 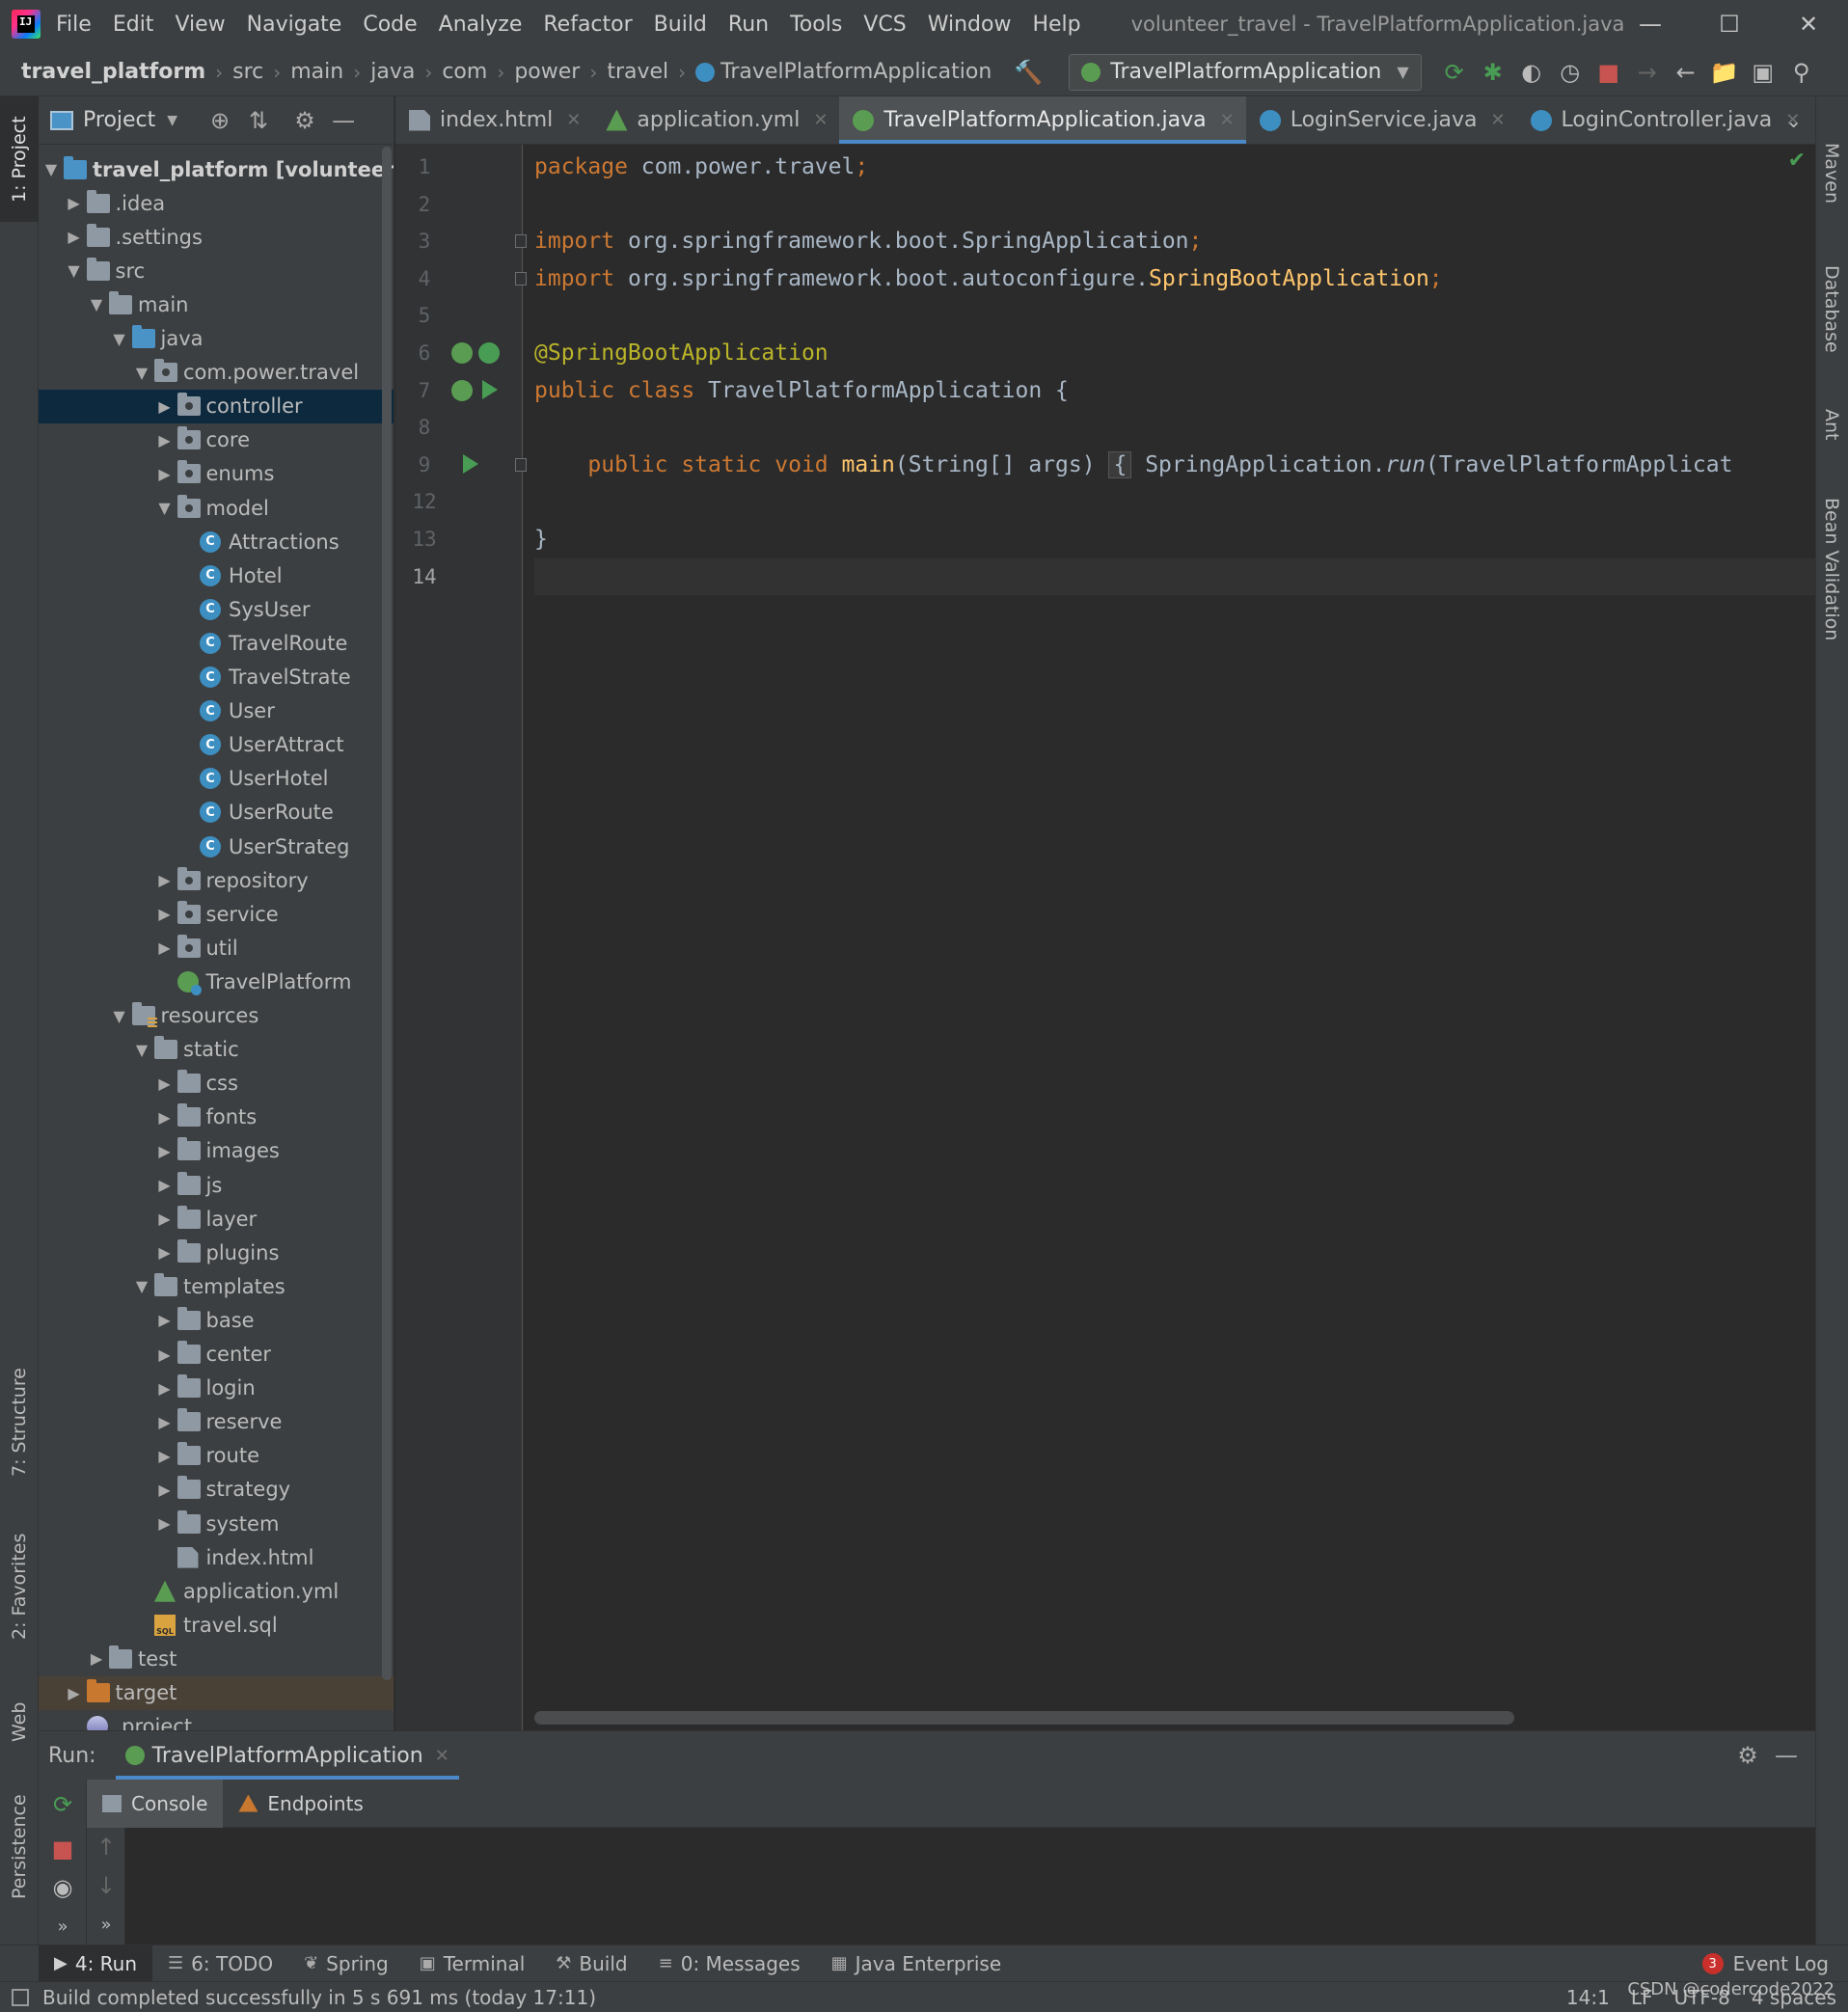 What do you see at coordinates (19, 1586) in the screenshot?
I see `tool-tab-favorites: 2: Favorites` at bounding box center [19, 1586].